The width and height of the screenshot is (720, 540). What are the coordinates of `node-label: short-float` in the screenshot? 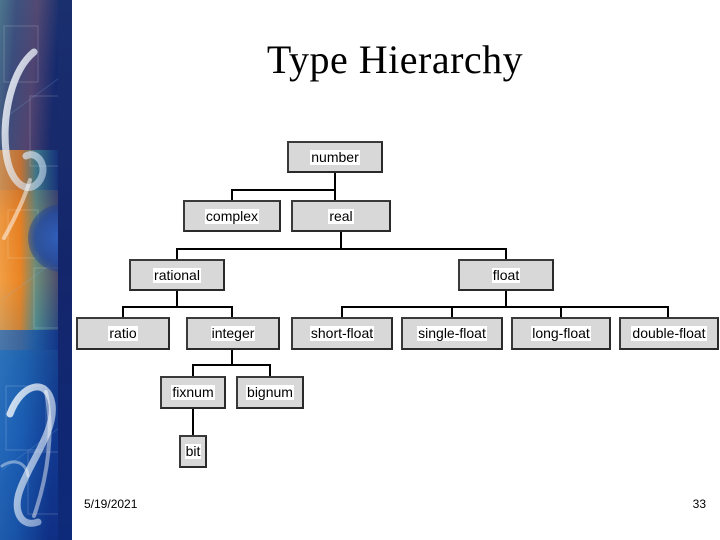 It's located at (342, 333).